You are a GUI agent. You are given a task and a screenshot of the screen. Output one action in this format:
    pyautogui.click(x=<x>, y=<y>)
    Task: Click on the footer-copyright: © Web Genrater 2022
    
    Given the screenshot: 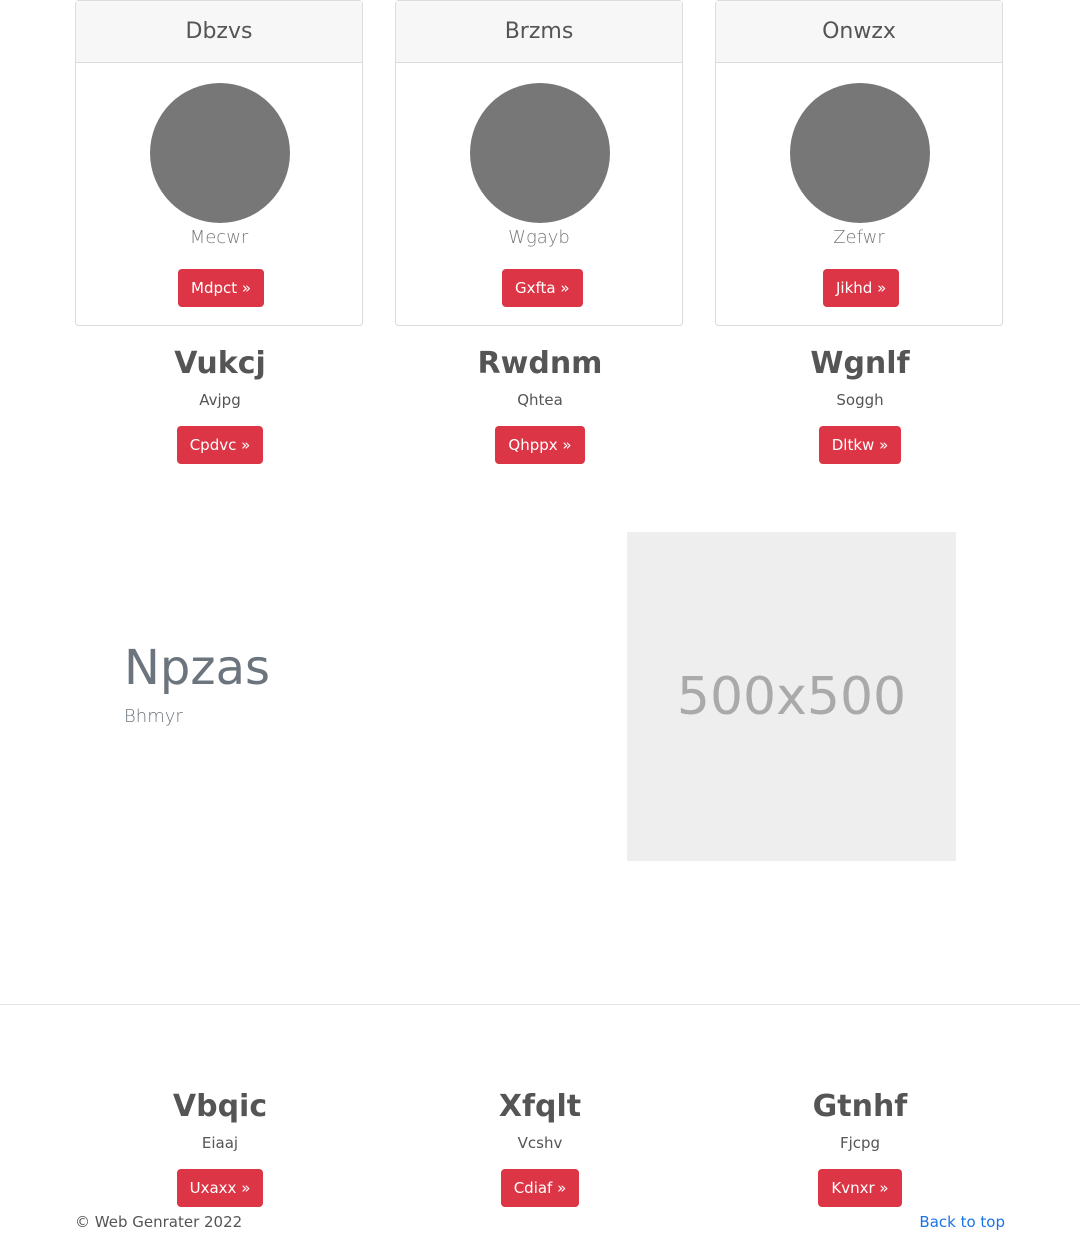 What is the action you would take?
    pyautogui.click(x=159, y=1222)
    